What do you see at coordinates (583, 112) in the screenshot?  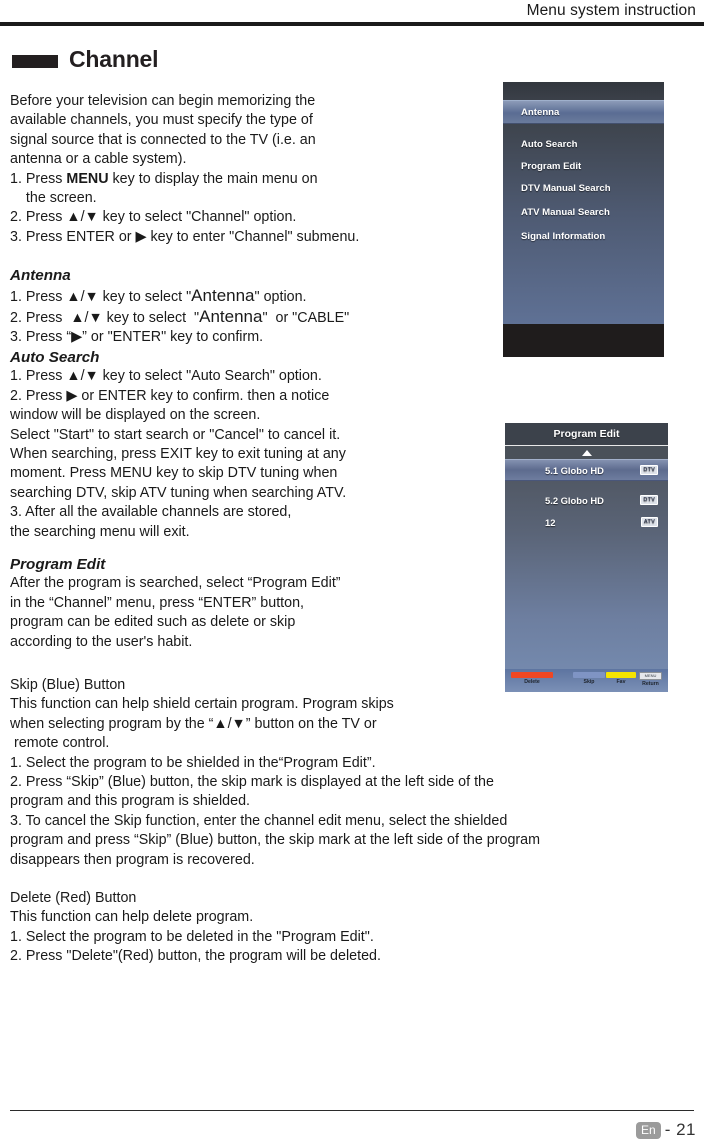 I see `osd-menu-item-antenna: Antenna` at bounding box center [583, 112].